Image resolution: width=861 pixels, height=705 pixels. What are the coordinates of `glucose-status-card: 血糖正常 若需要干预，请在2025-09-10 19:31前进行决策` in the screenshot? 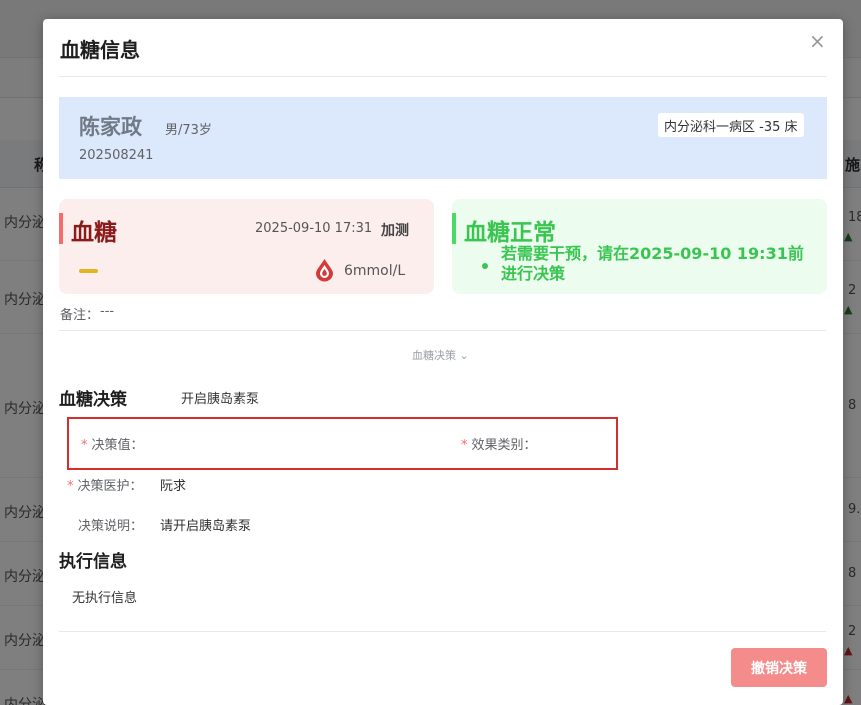 It's located at (639, 246).